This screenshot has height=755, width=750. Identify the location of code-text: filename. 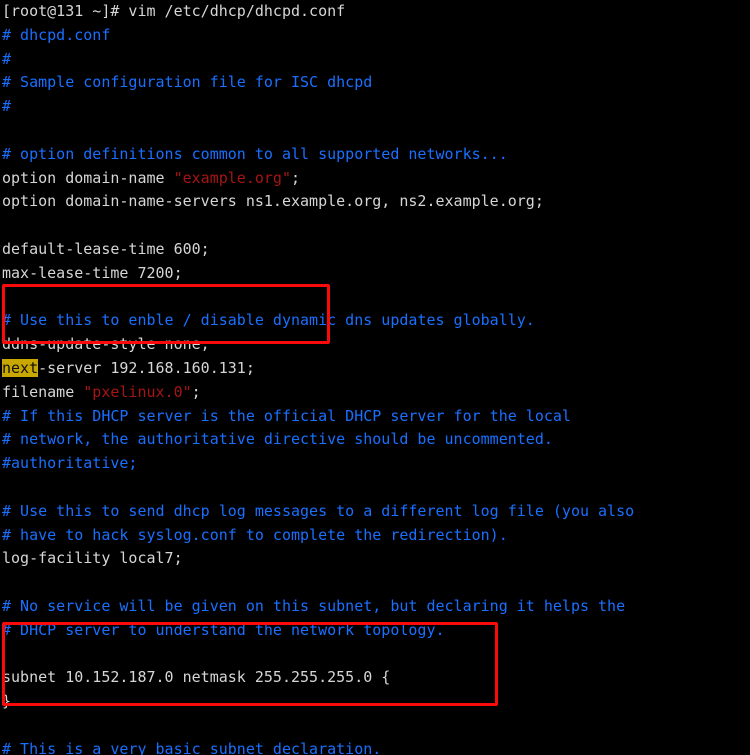
(43, 391).